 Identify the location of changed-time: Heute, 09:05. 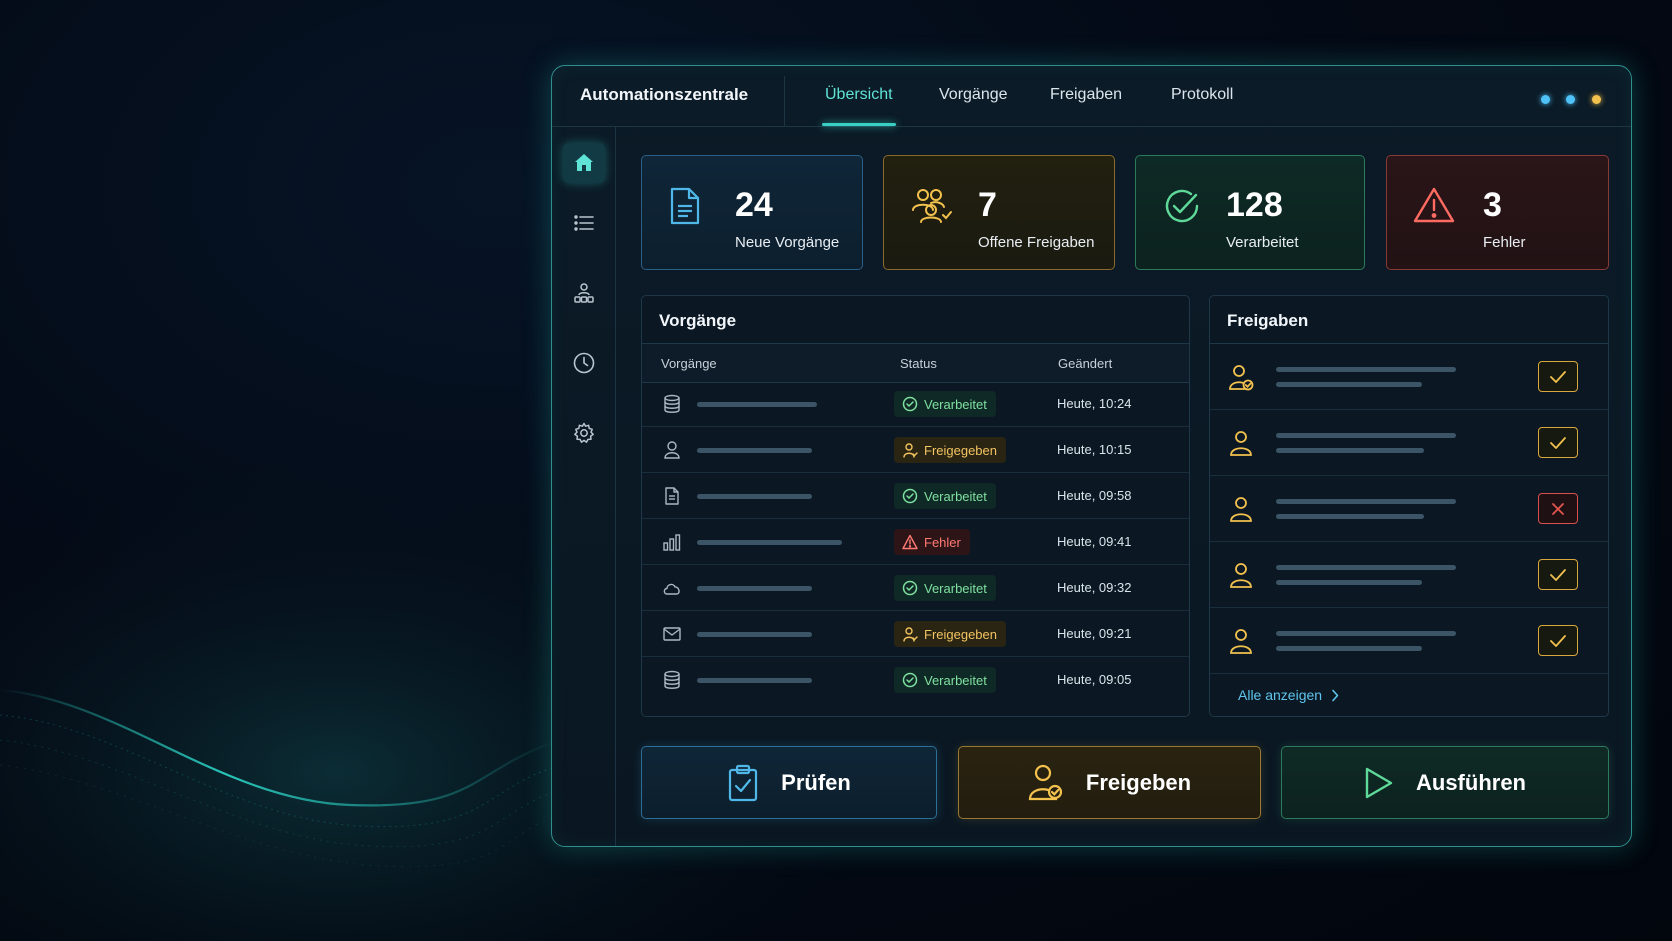
(1094, 679).